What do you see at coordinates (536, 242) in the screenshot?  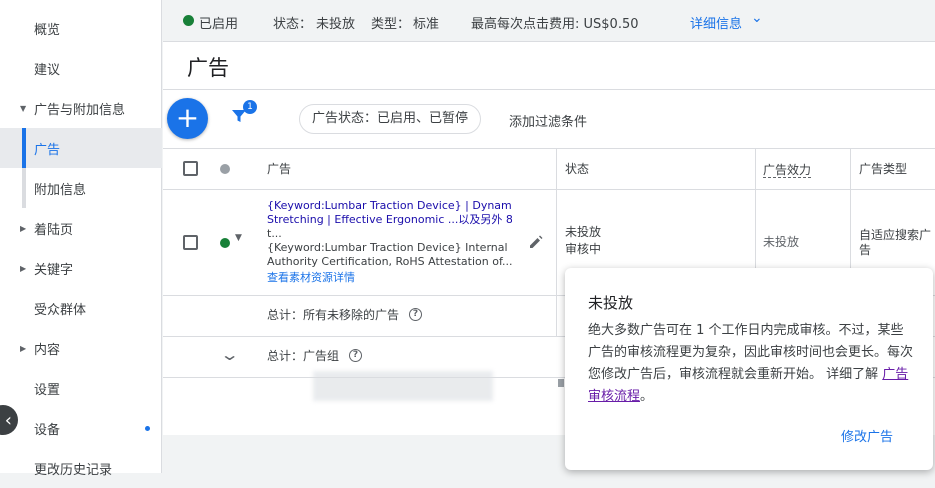 I see `edit-pencil-icon` at bounding box center [536, 242].